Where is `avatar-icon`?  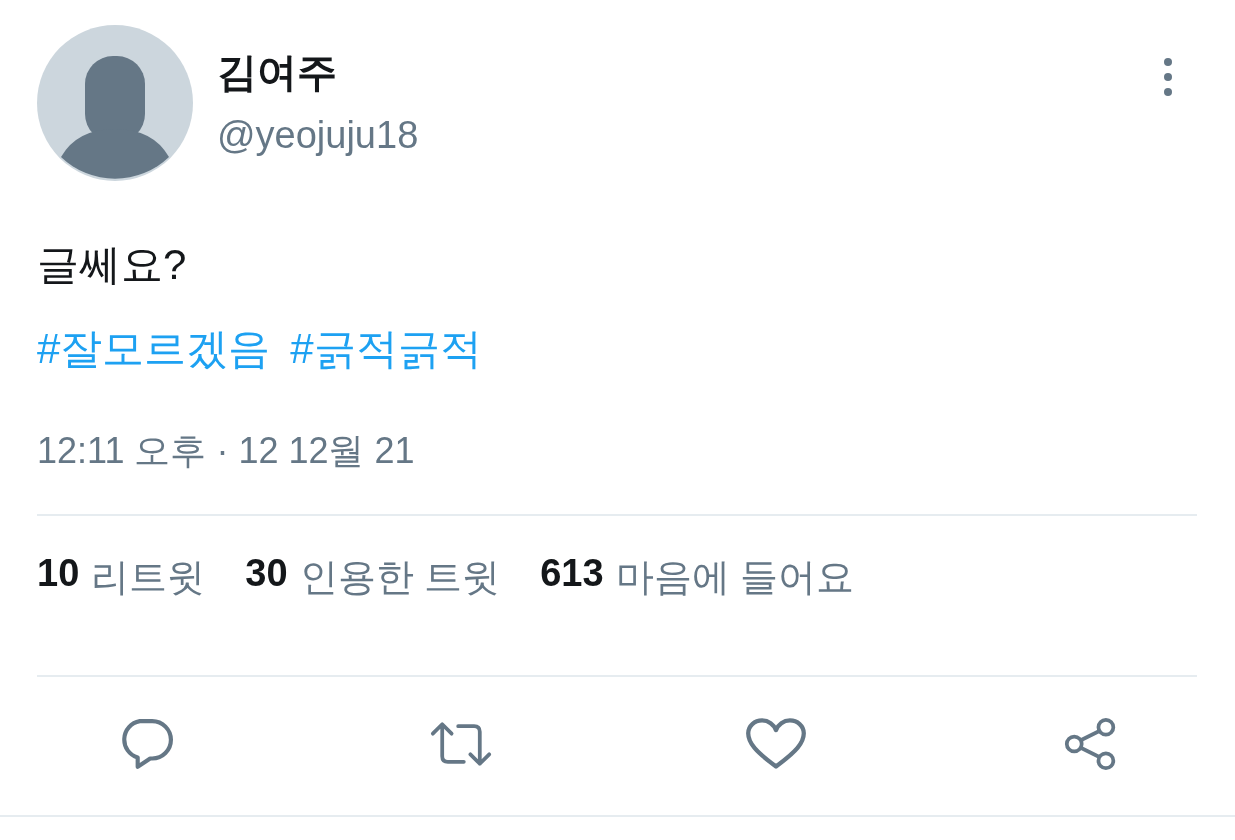
avatar-icon is located at coordinates (115, 103).